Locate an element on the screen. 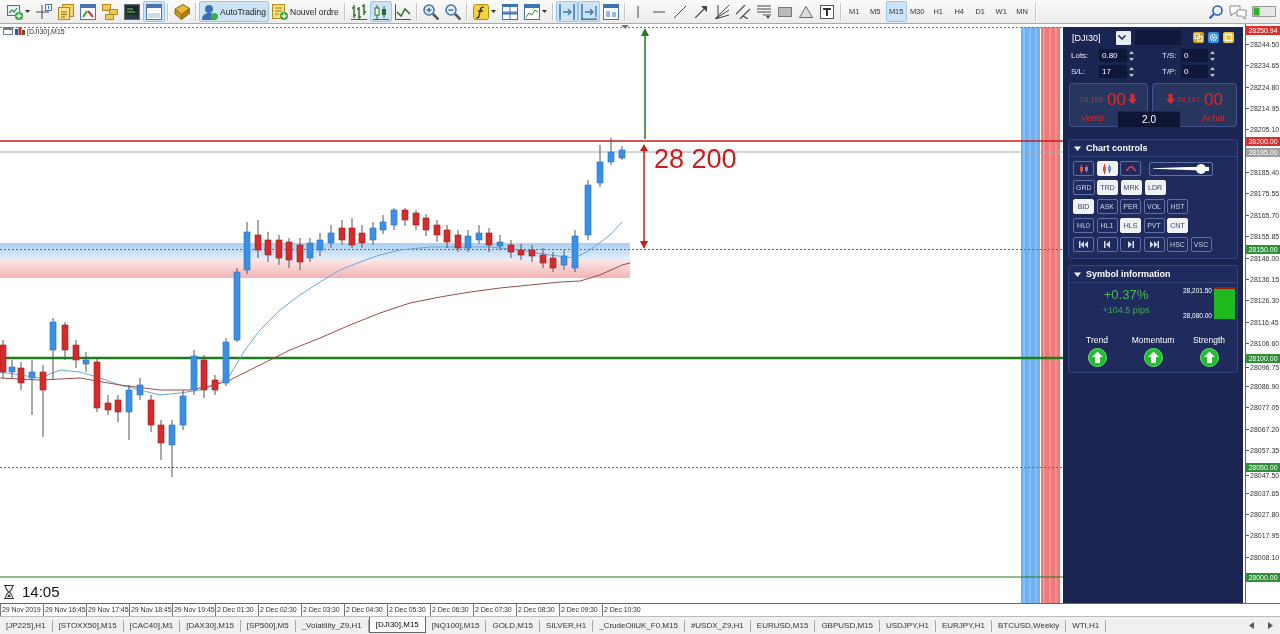 The image size is (1280, 634). chat-bubbles-icon is located at coordinates (1238, 11).